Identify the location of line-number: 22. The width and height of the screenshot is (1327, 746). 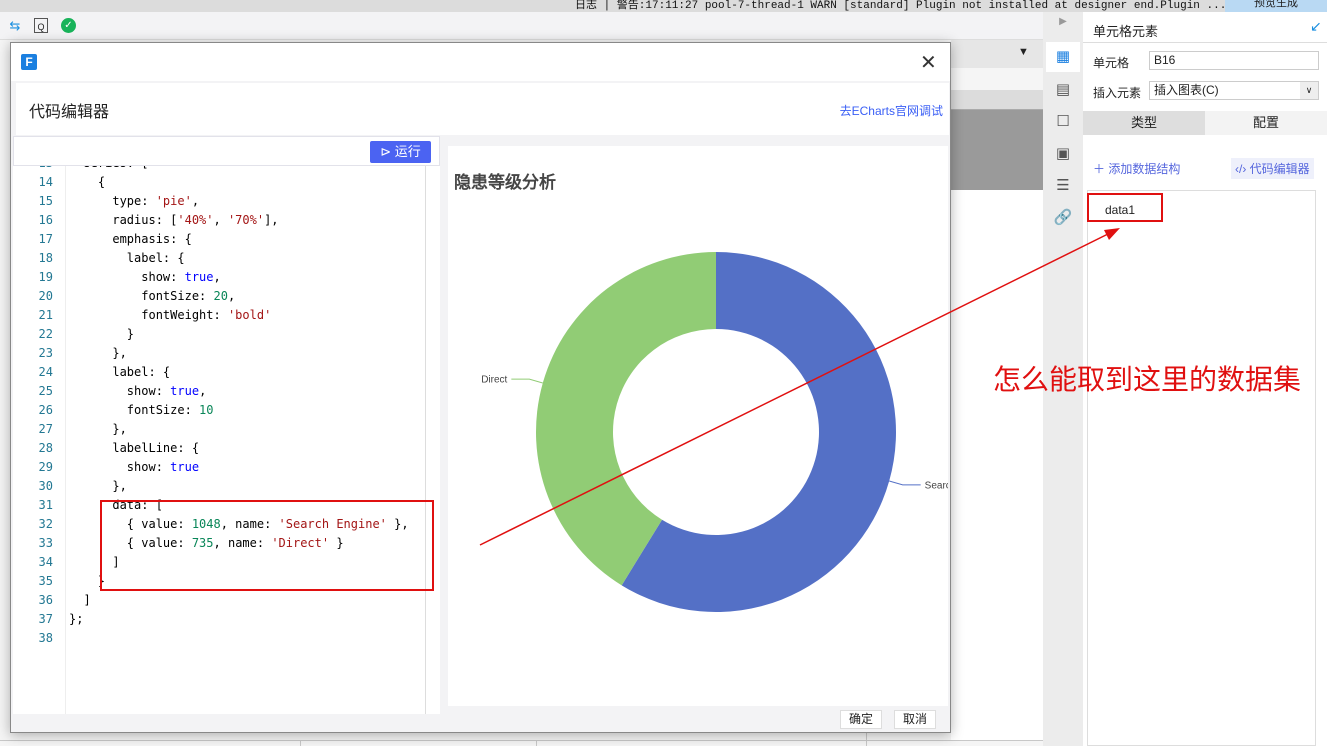
(45, 334).